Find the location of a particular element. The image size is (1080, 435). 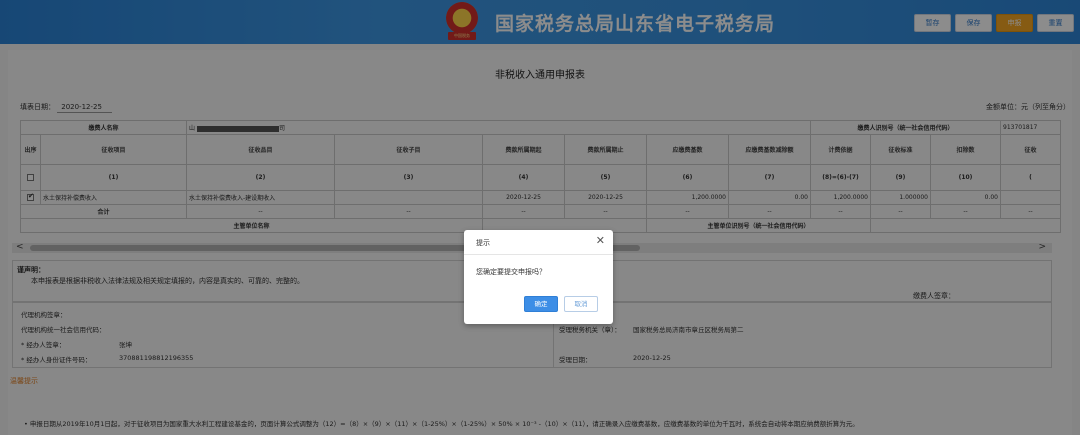

dialog-divider is located at coordinates (538, 254).